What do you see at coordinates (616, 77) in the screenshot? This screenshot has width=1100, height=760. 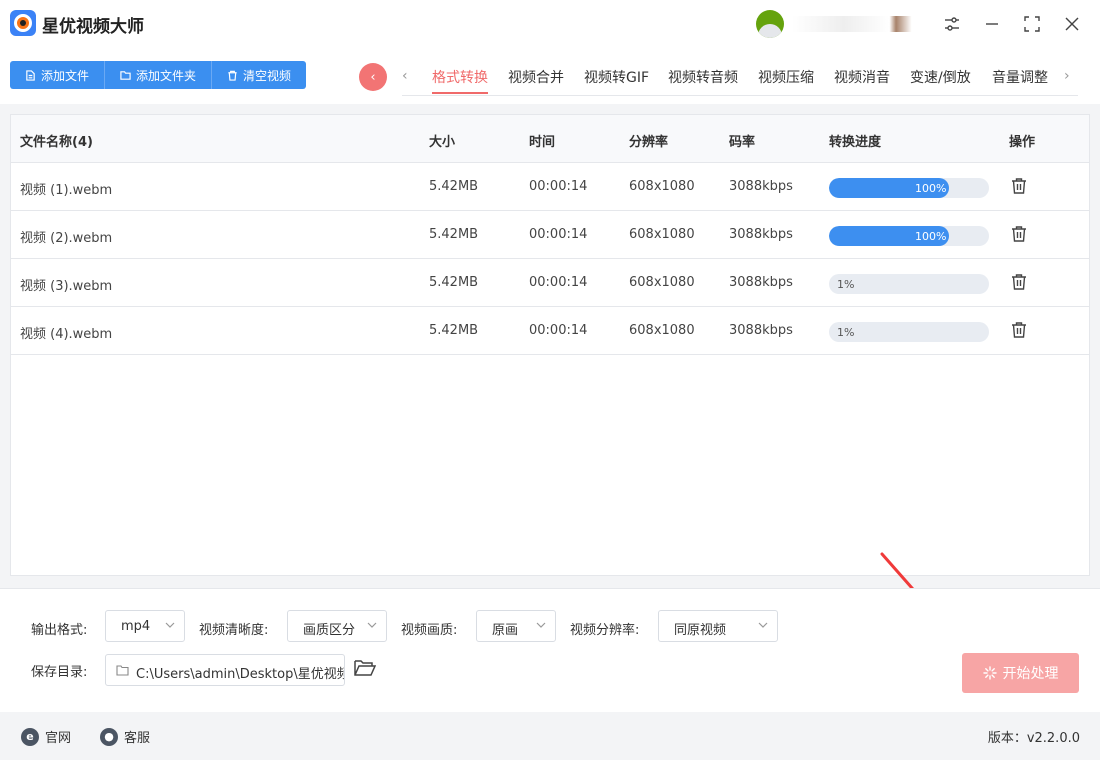 I see `tab-video-to-gif: 视频转GIF` at bounding box center [616, 77].